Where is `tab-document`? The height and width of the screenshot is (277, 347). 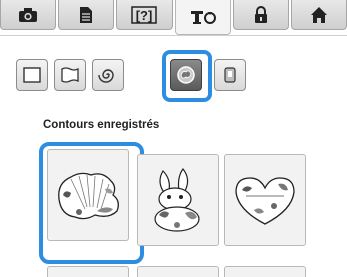 tab-document is located at coordinates (86, 15).